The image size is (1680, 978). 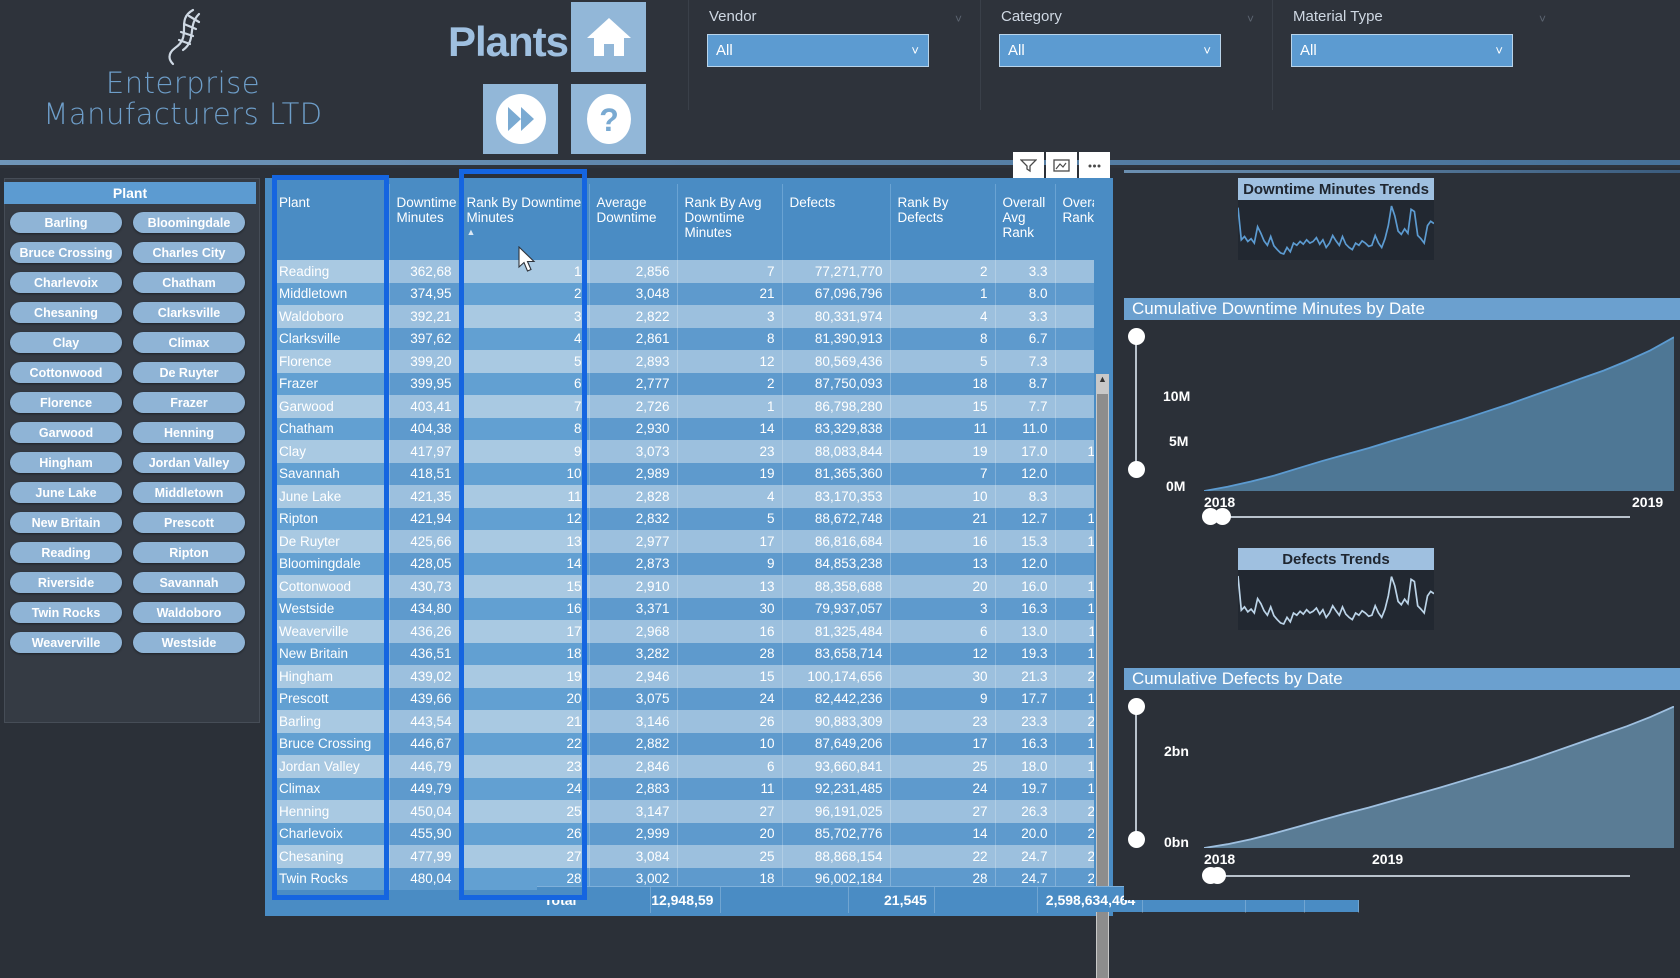 I want to click on table-row: Reading362,6812,856777,271,77023.31, so click(x=683, y=271).